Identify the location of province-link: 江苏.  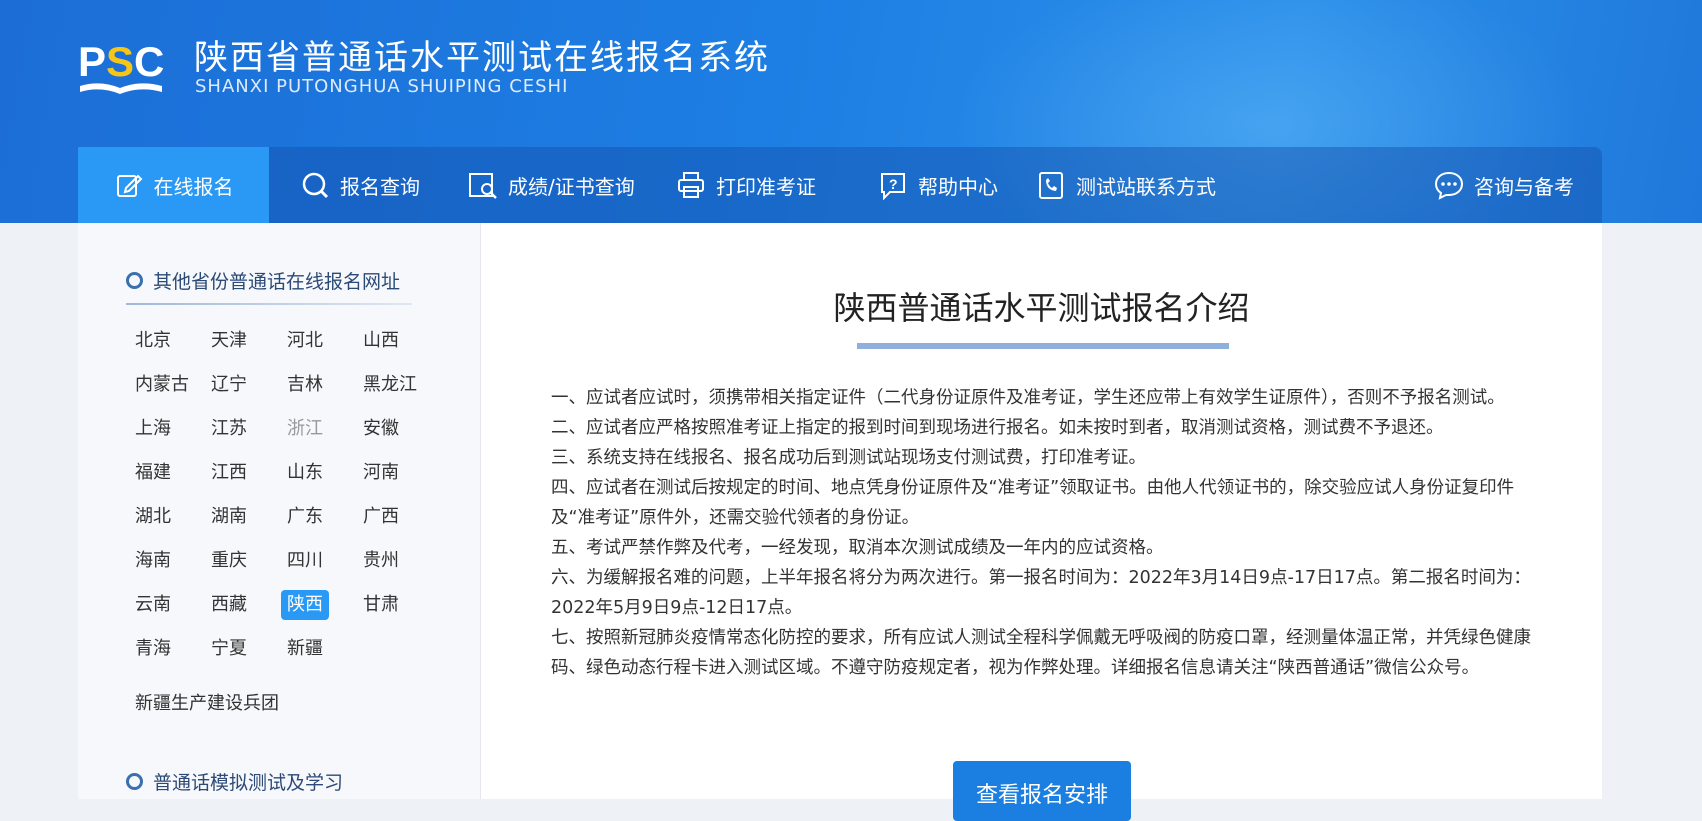
(229, 429).